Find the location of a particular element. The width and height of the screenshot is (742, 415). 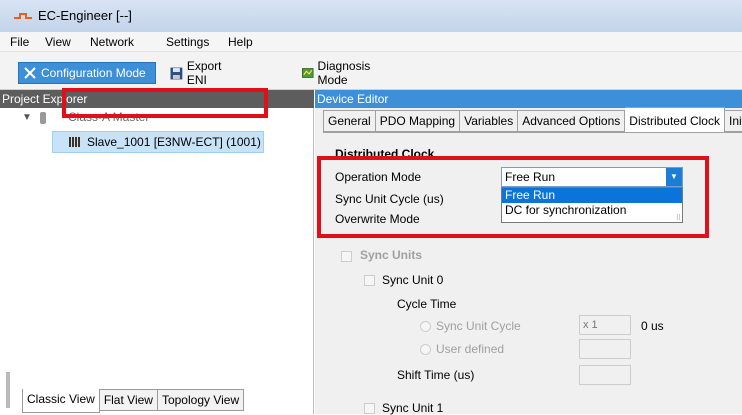

explorer-view-tabs: Classic View Flat View Topology View is located at coordinates (133, 401).